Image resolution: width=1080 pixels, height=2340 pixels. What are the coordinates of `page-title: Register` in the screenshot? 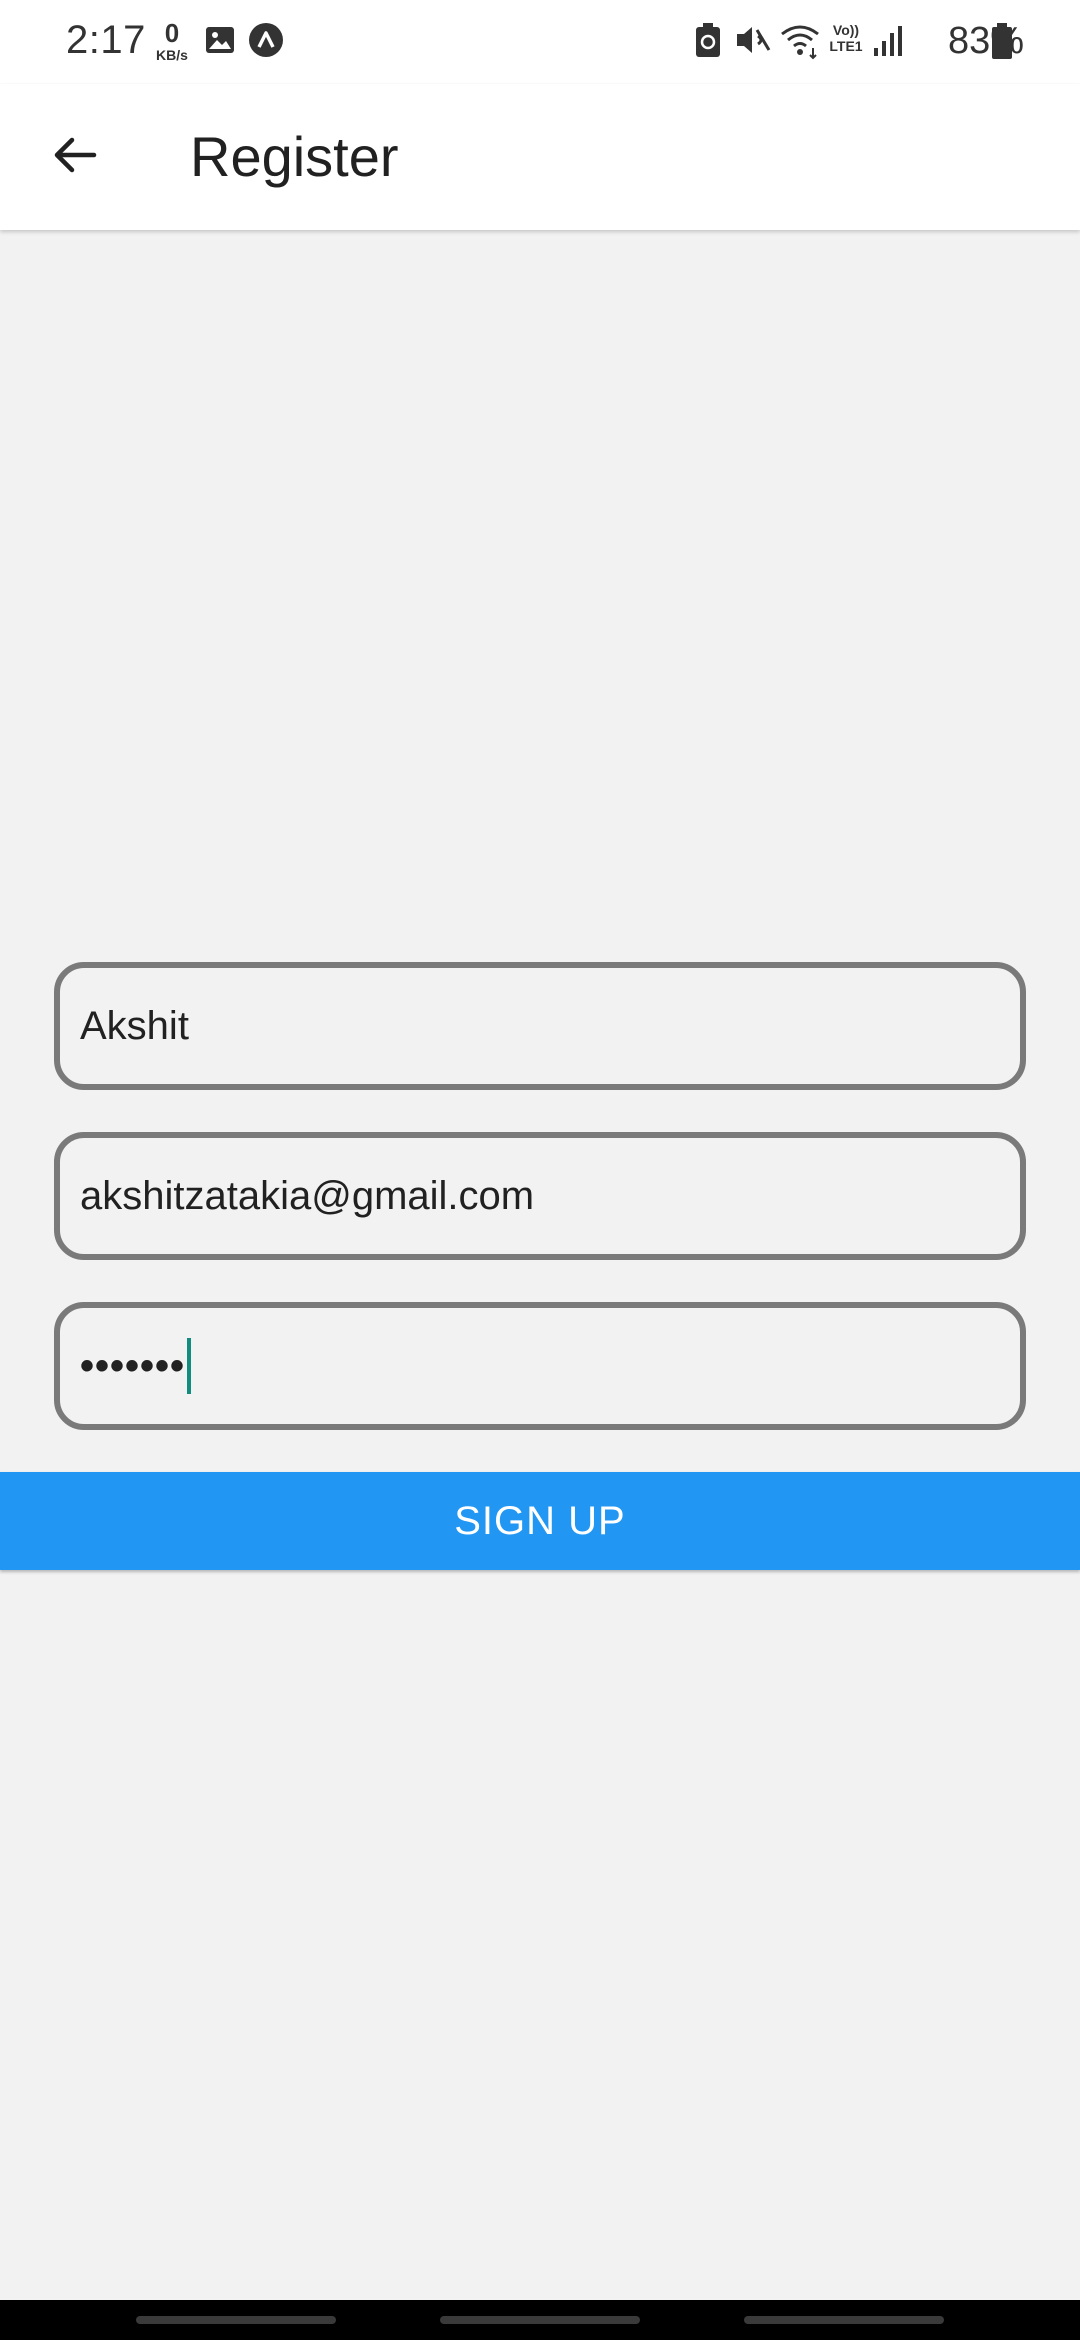 It's located at (294, 156).